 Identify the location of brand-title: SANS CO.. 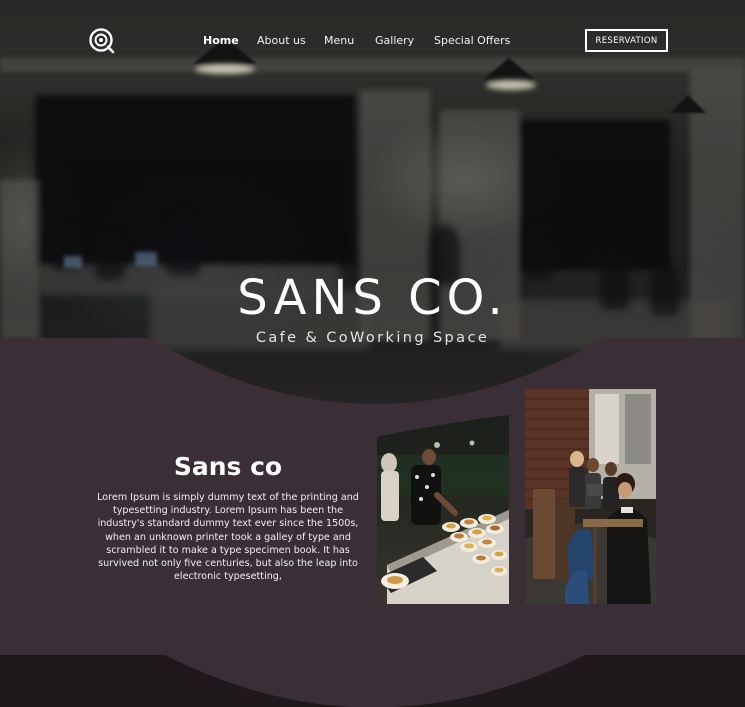
(372, 298).